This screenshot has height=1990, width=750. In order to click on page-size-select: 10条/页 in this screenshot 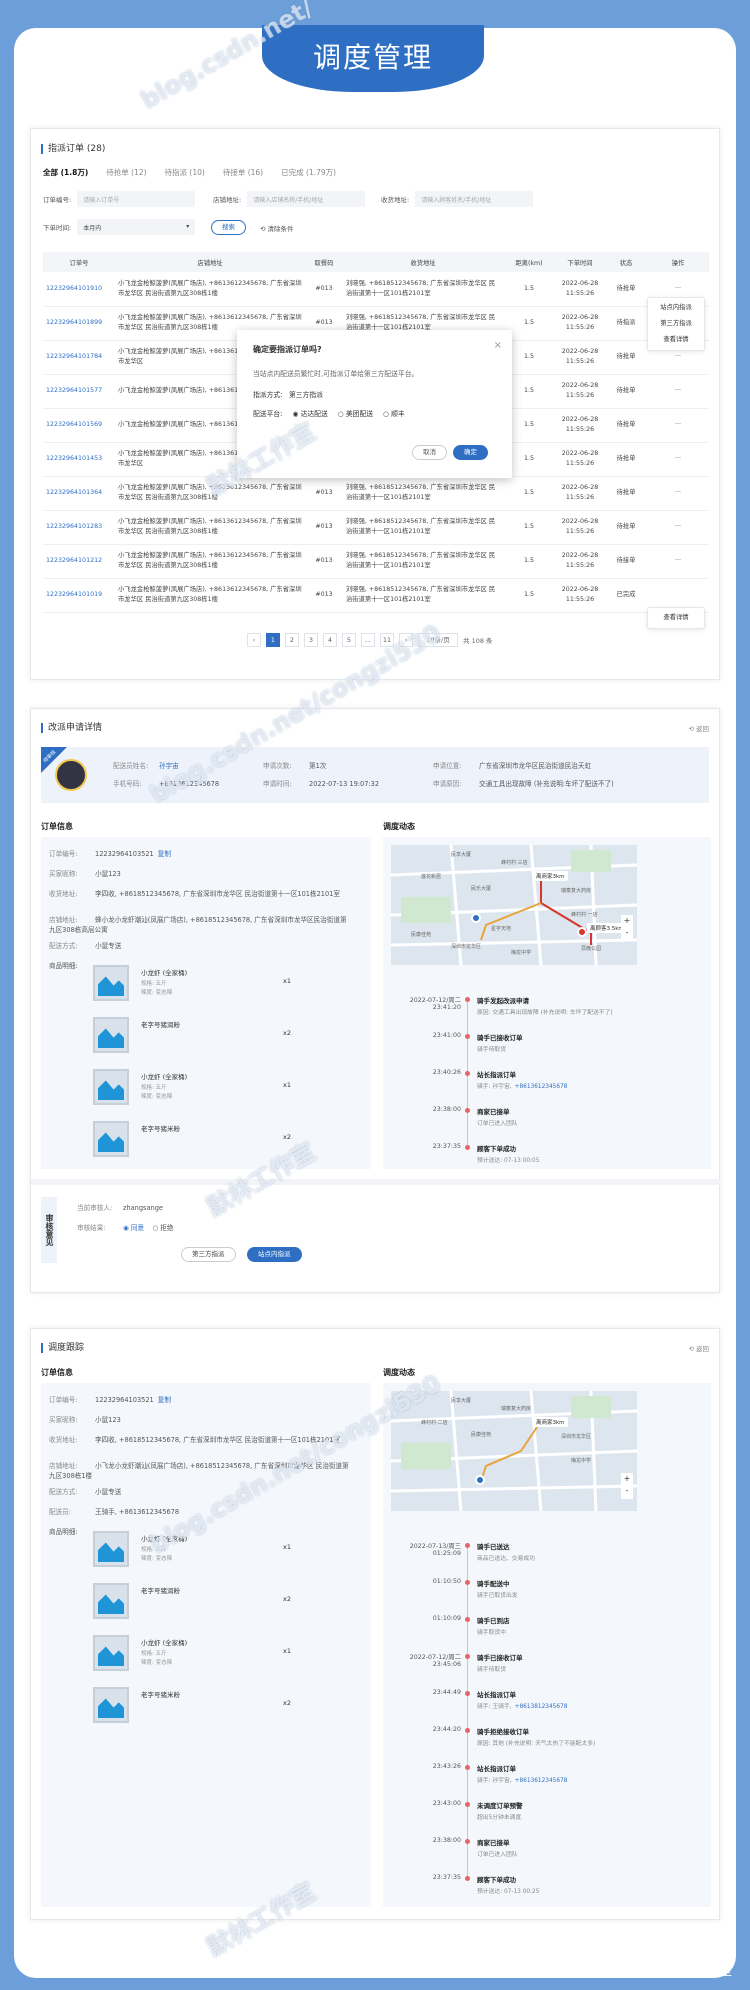, I will do `click(438, 640)`.